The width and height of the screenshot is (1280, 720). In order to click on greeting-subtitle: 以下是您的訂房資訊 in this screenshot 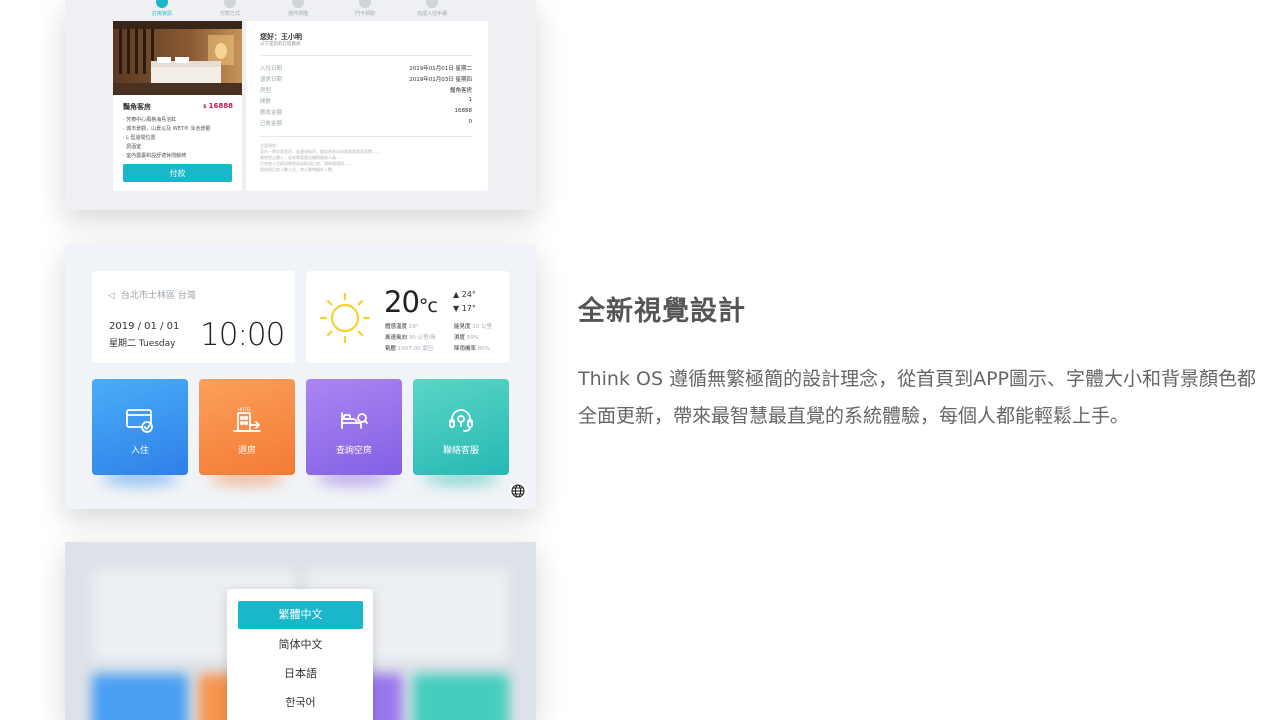, I will do `click(280, 44)`.